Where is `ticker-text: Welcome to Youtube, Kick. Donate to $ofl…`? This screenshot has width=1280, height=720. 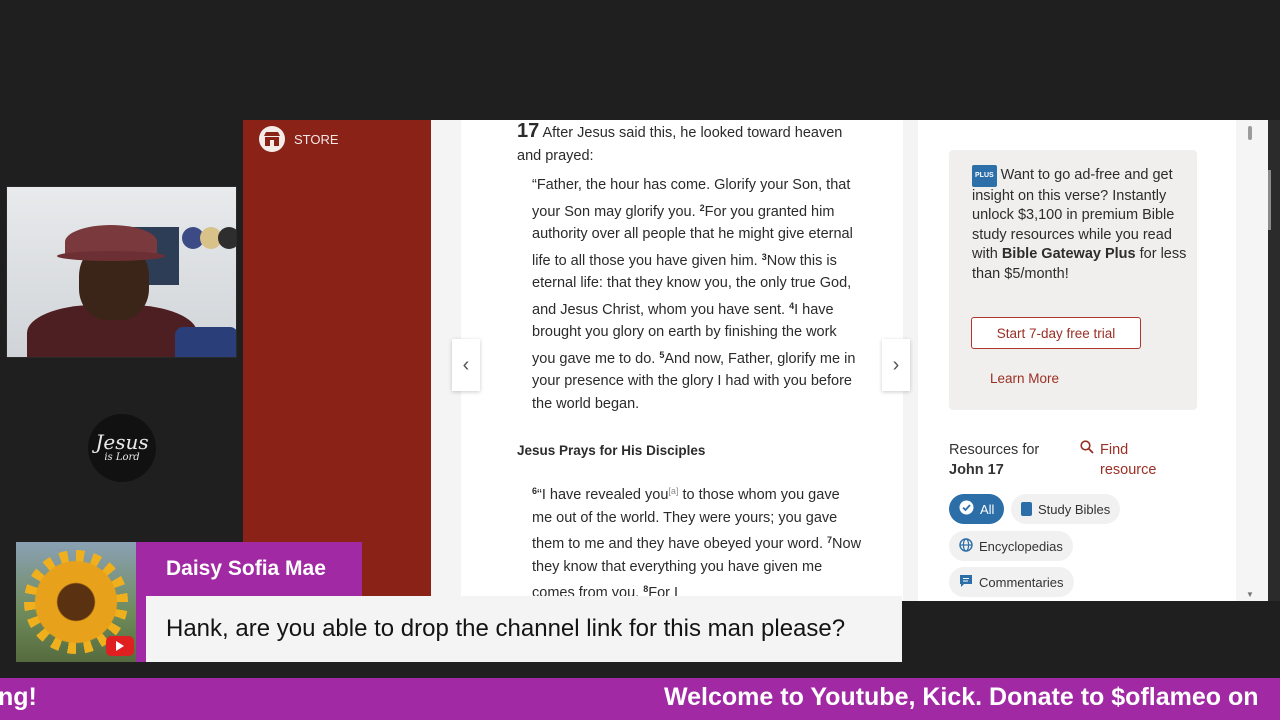 ticker-text: Welcome to Youtube, Kick. Donate to $ofl… is located at coordinates (961, 697).